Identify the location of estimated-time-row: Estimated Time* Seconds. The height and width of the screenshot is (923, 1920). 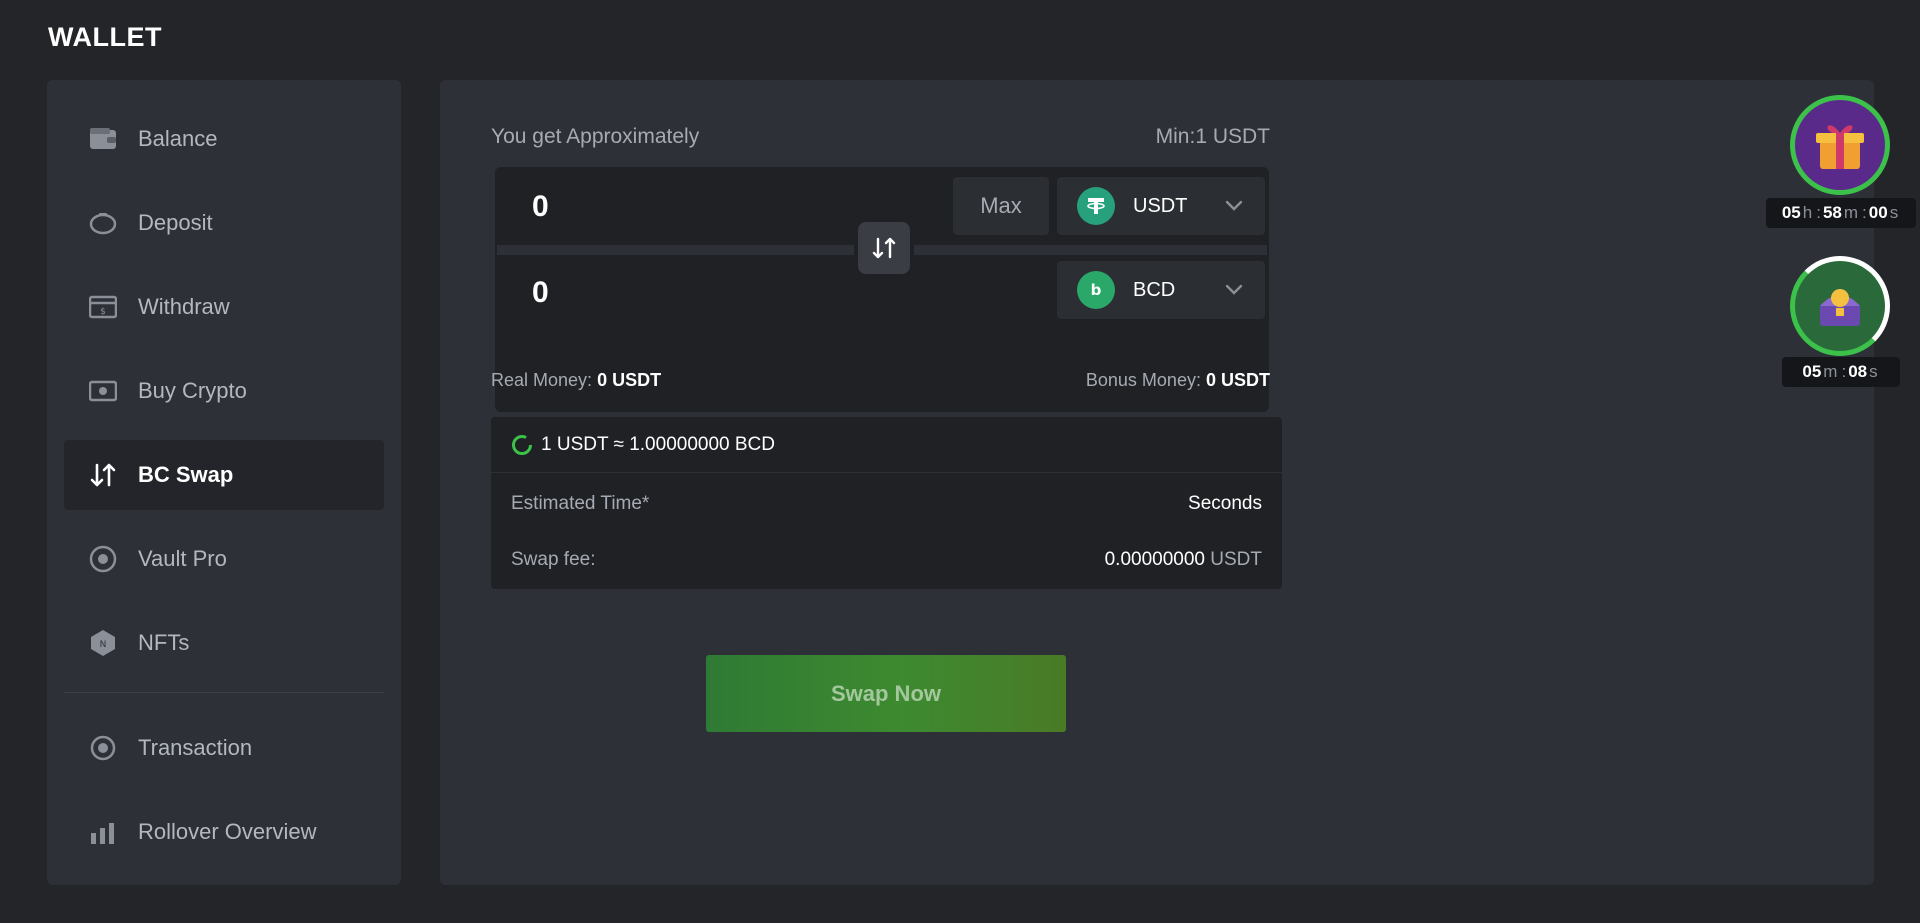
(886, 504).